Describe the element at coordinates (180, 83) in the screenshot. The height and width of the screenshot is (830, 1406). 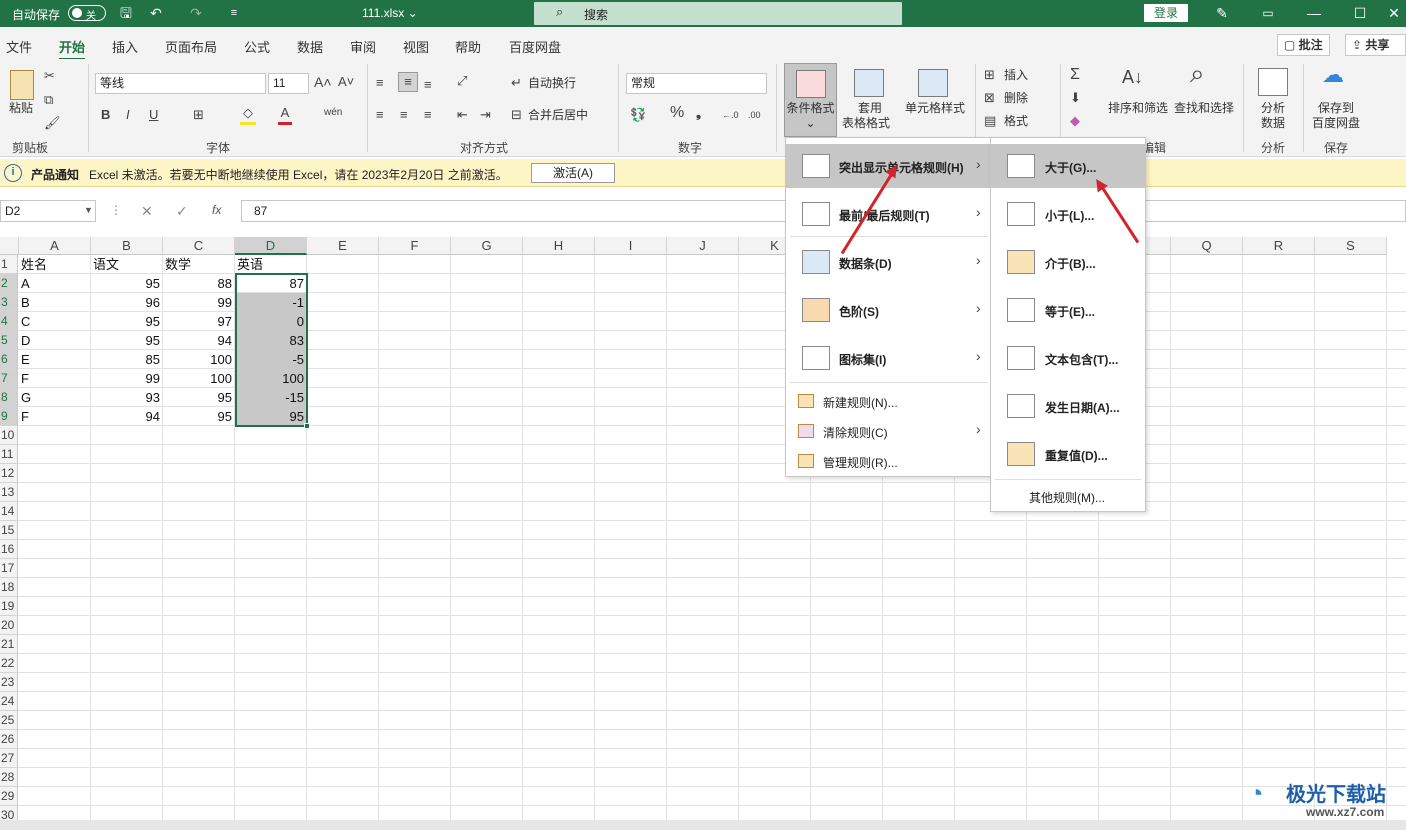
I see `font-name-select: 等线` at that location.